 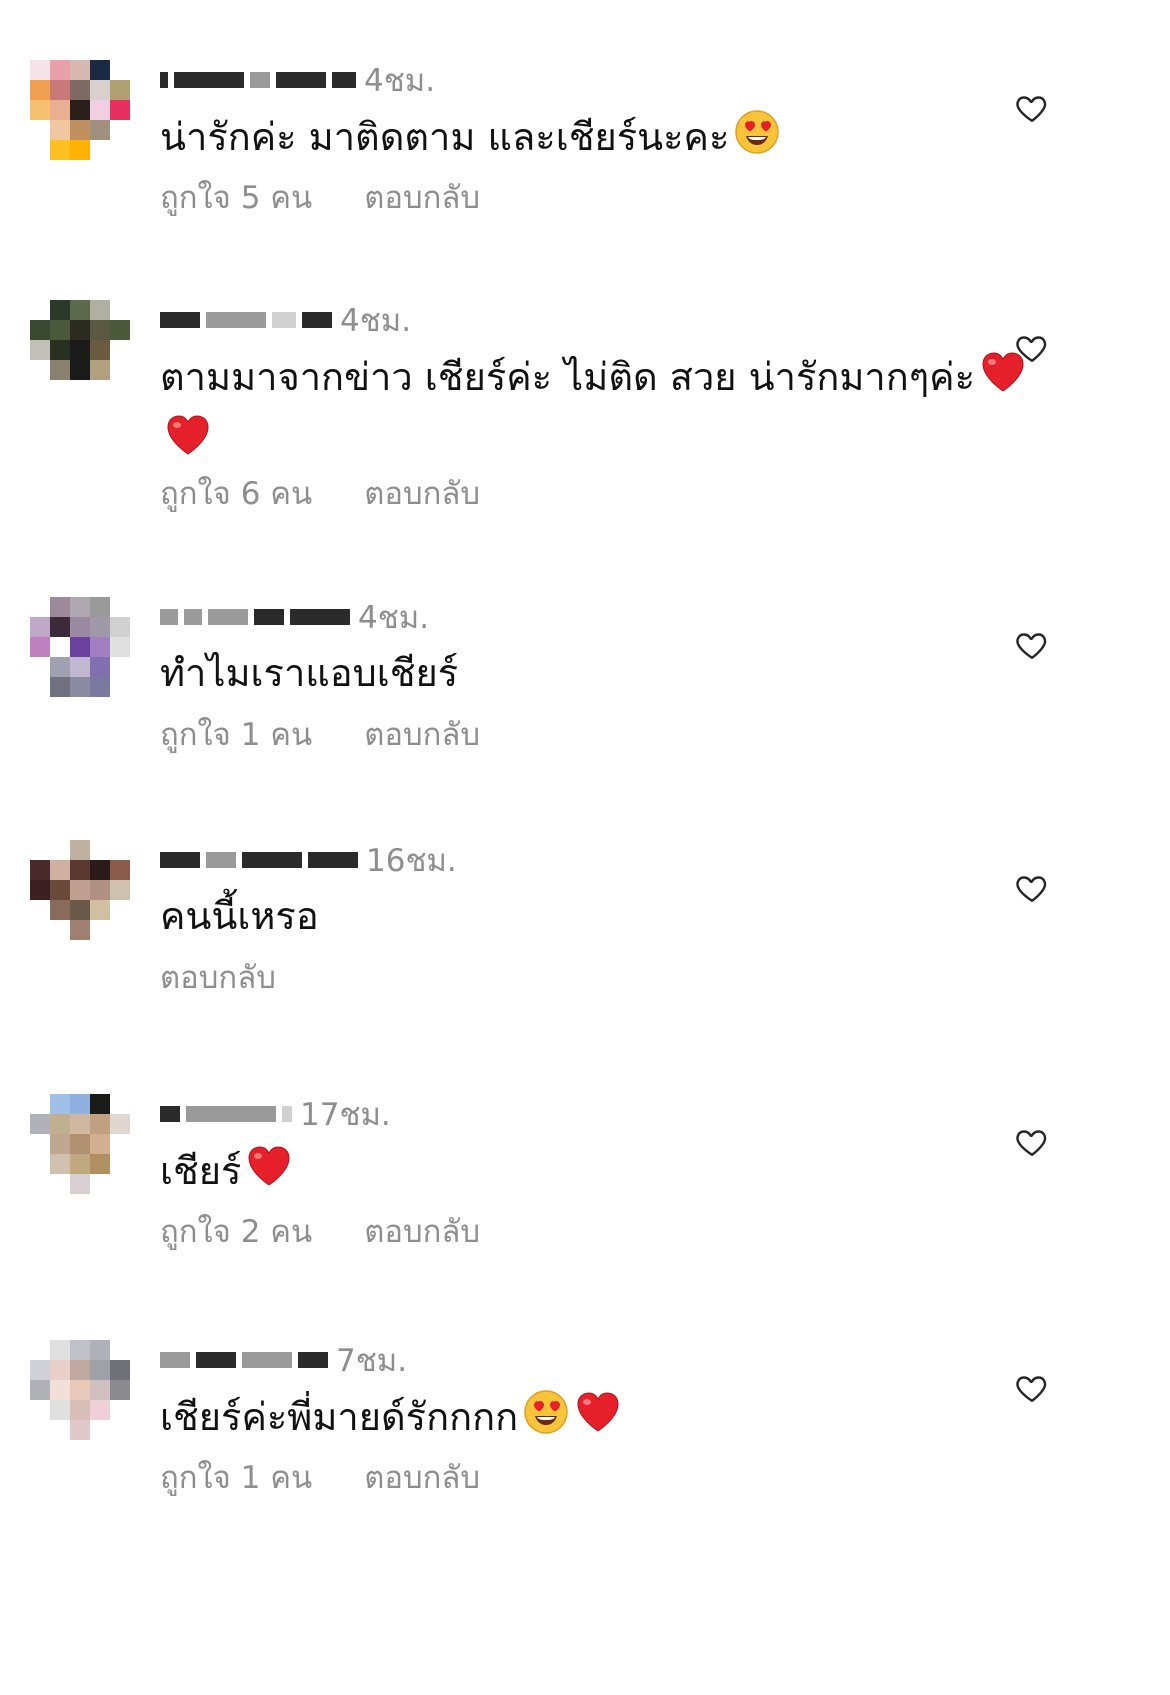 What do you see at coordinates (600, 1419) in the screenshot?
I see `comment-text: เชียร์ค่ะพี่มายด์รักกกก` at bounding box center [600, 1419].